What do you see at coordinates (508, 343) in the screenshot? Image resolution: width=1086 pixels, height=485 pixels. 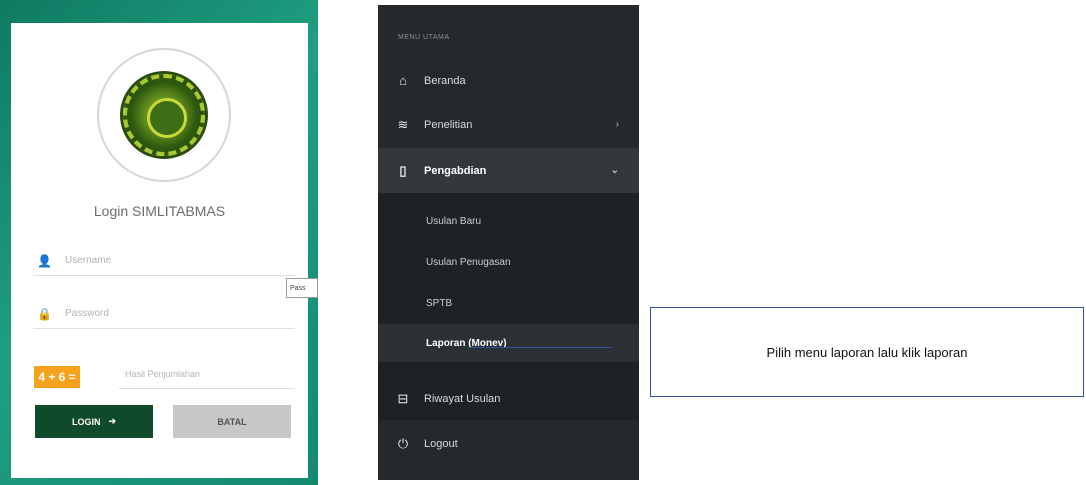 I see `submenu-active-highlight` at bounding box center [508, 343].